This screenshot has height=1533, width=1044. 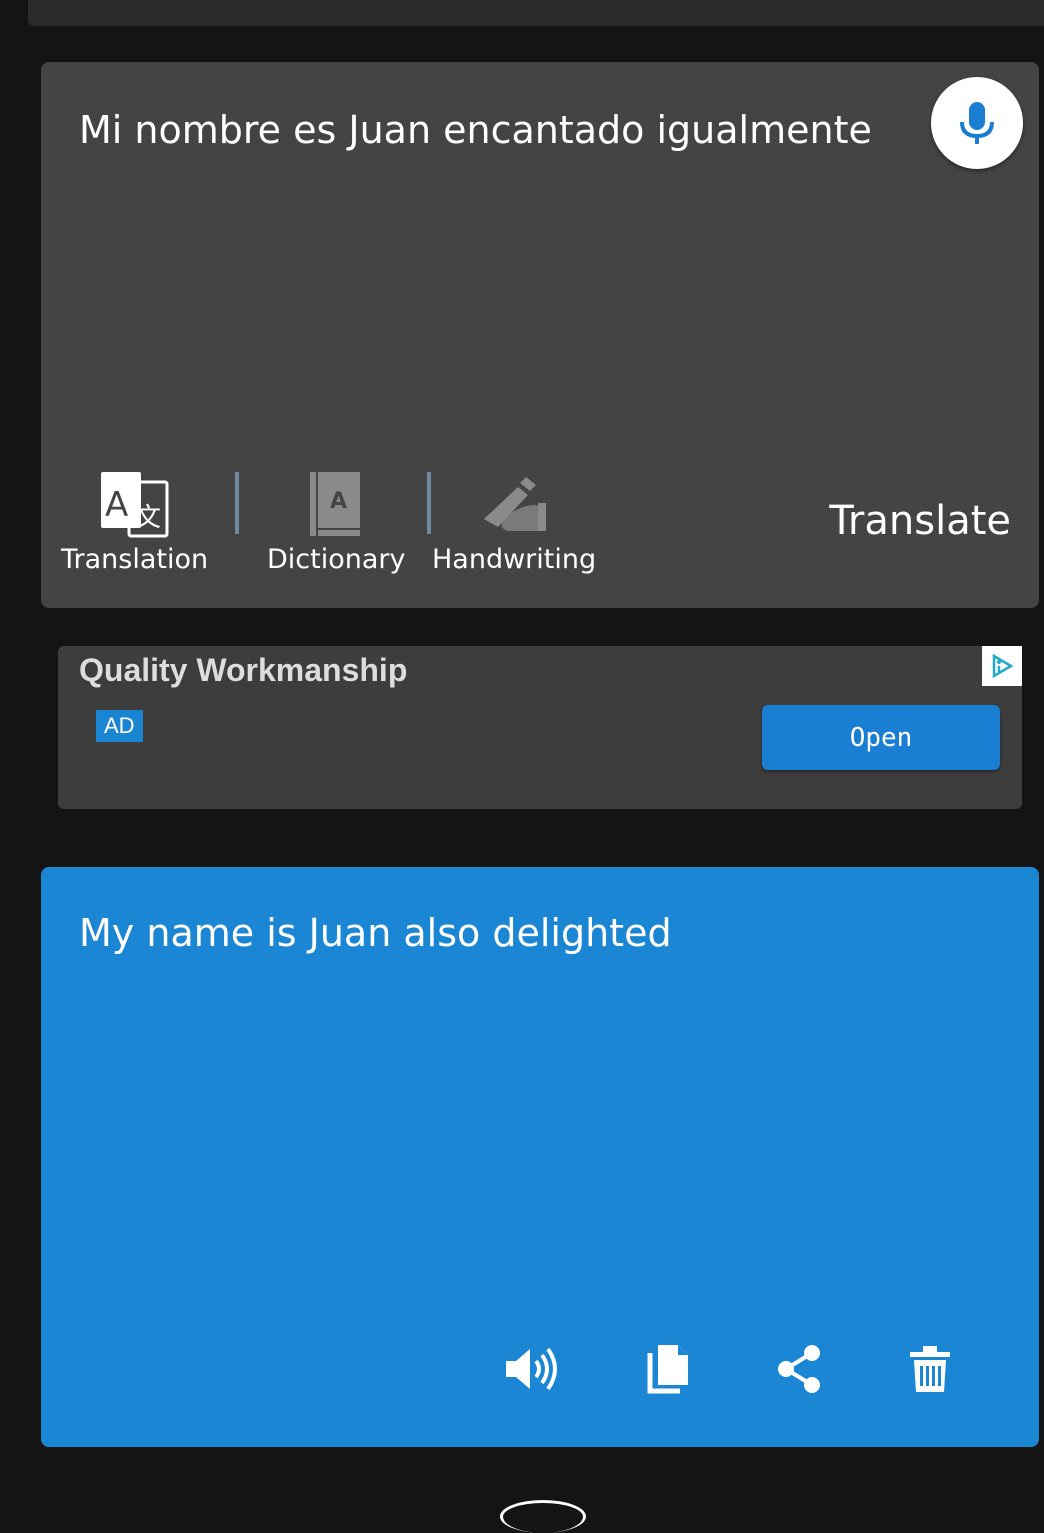 I want to click on copy-icon, so click(x=667, y=1369).